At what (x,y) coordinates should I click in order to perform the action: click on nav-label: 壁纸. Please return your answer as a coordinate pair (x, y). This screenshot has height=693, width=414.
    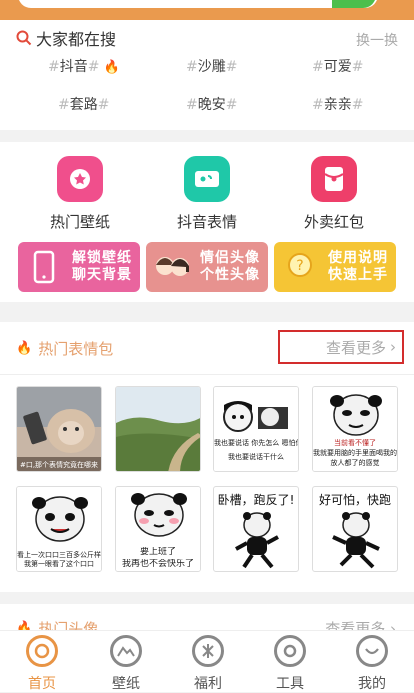
    Looking at the image, I should click on (126, 684).